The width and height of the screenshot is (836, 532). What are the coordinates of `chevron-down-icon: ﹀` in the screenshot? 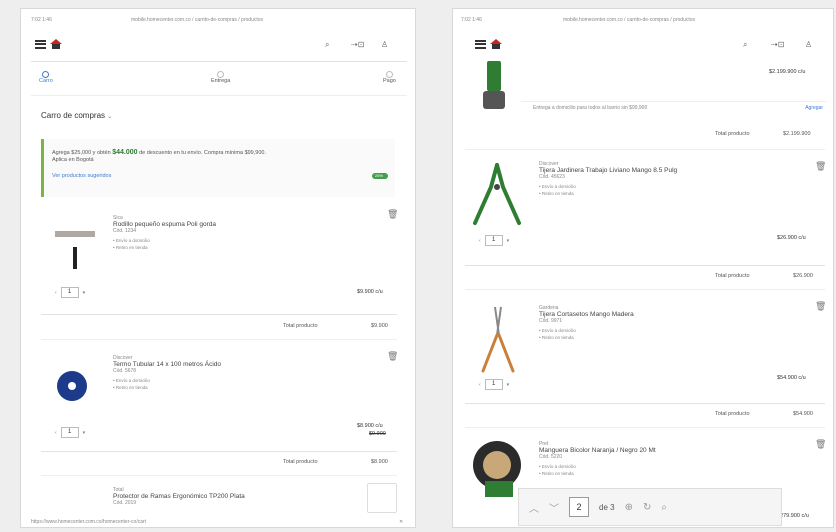 It's located at (554, 507).